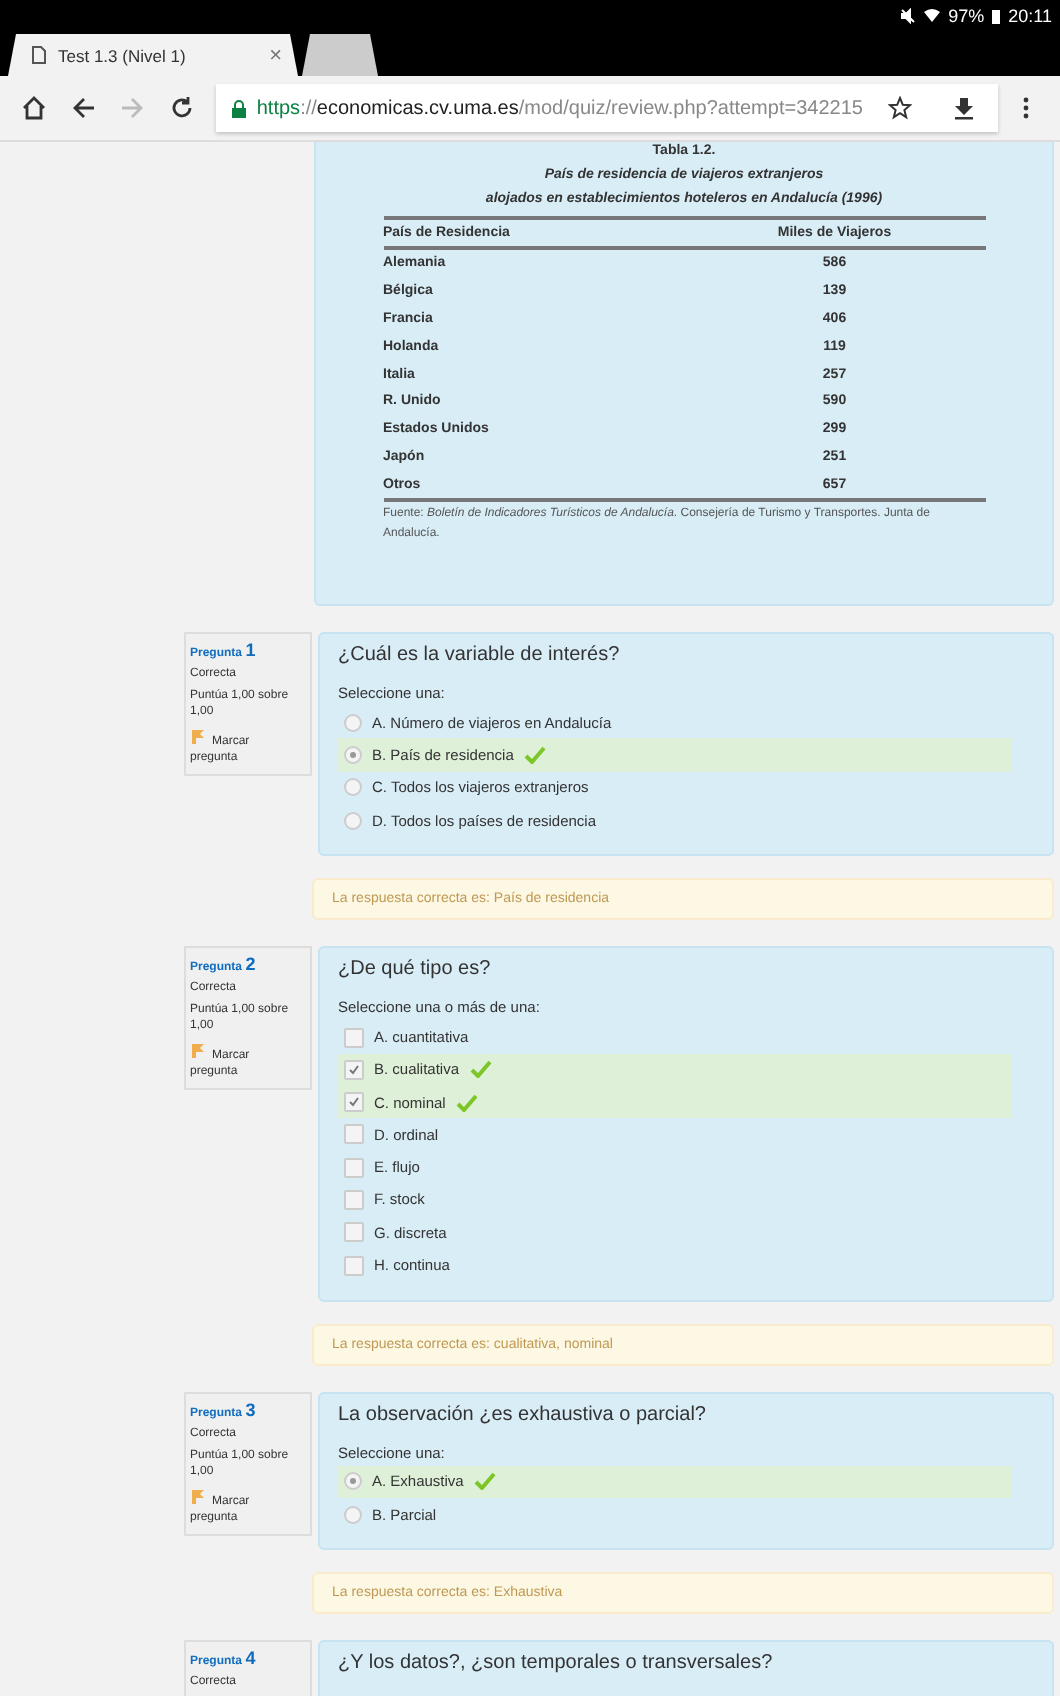 This screenshot has width=1060, height=1696. I want to click on browser-tab: Test 1.3 (Nivel 1) ×, so click(153, 55).